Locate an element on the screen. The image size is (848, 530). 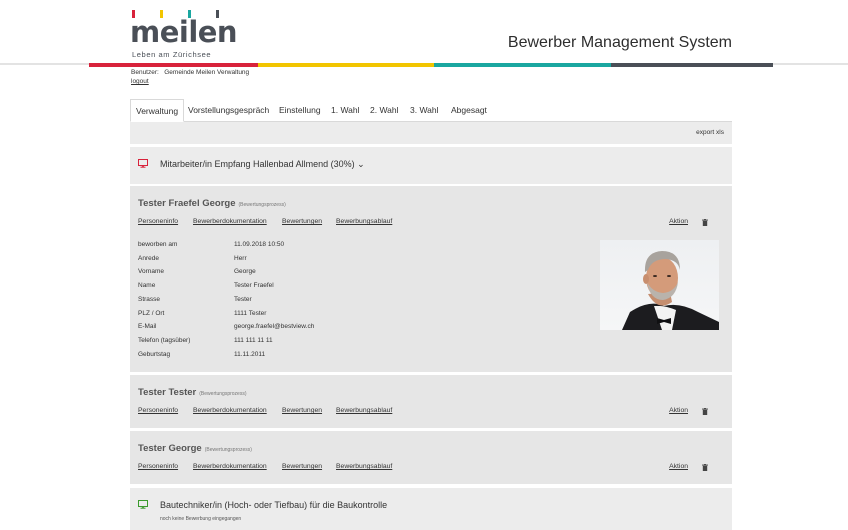
detail-value: George is located at coordinates (245, 272).